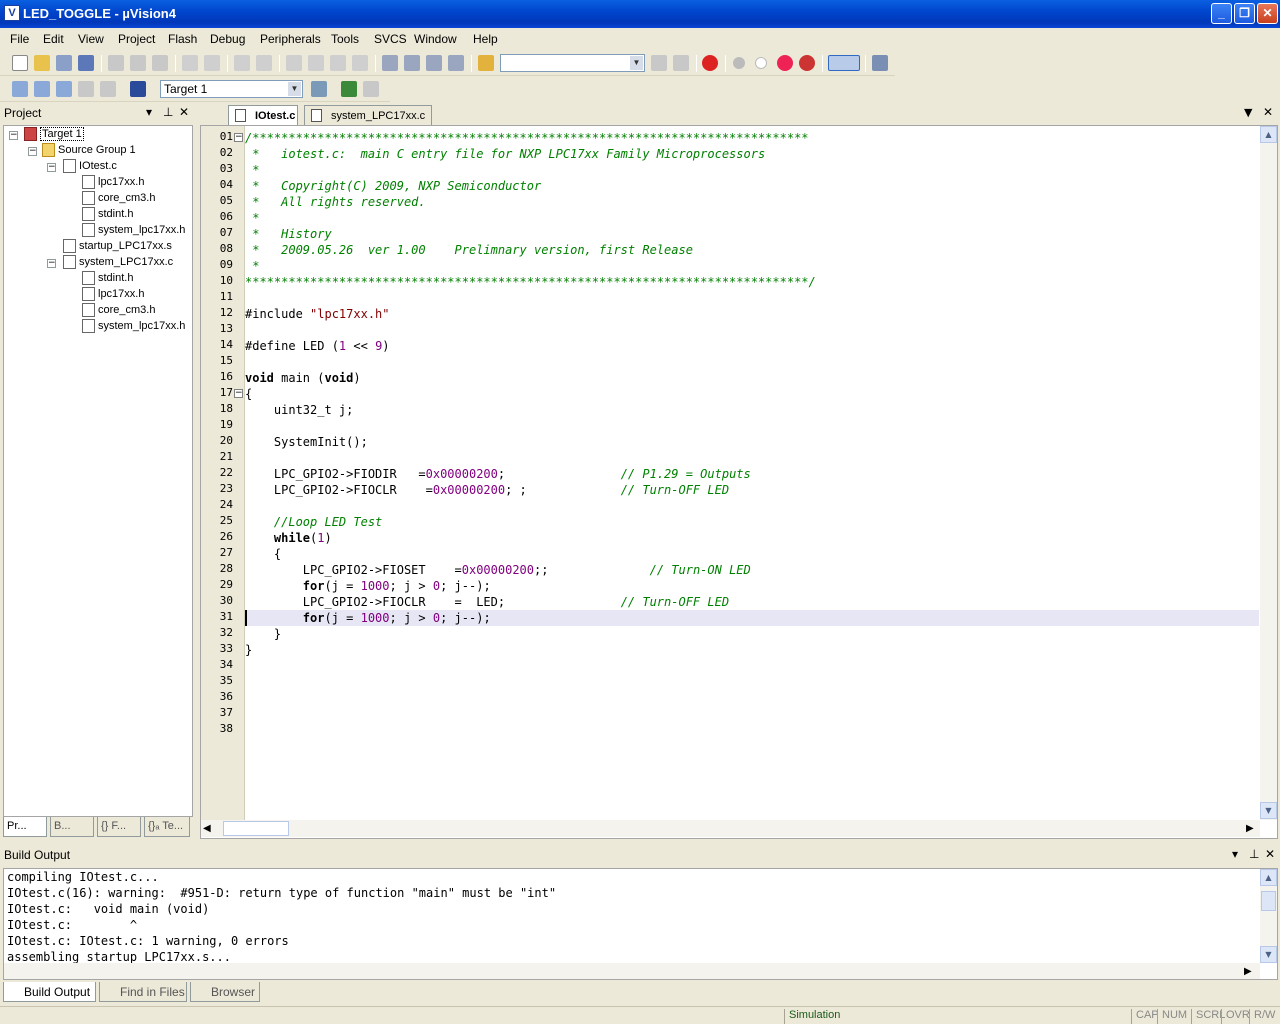 This screenshot has width=1280, height=1024. Describe the element at coordinates (1268, 473) in the screenshot. I see `editor-vertical-scrollbar: ▲ ▼` at that location.